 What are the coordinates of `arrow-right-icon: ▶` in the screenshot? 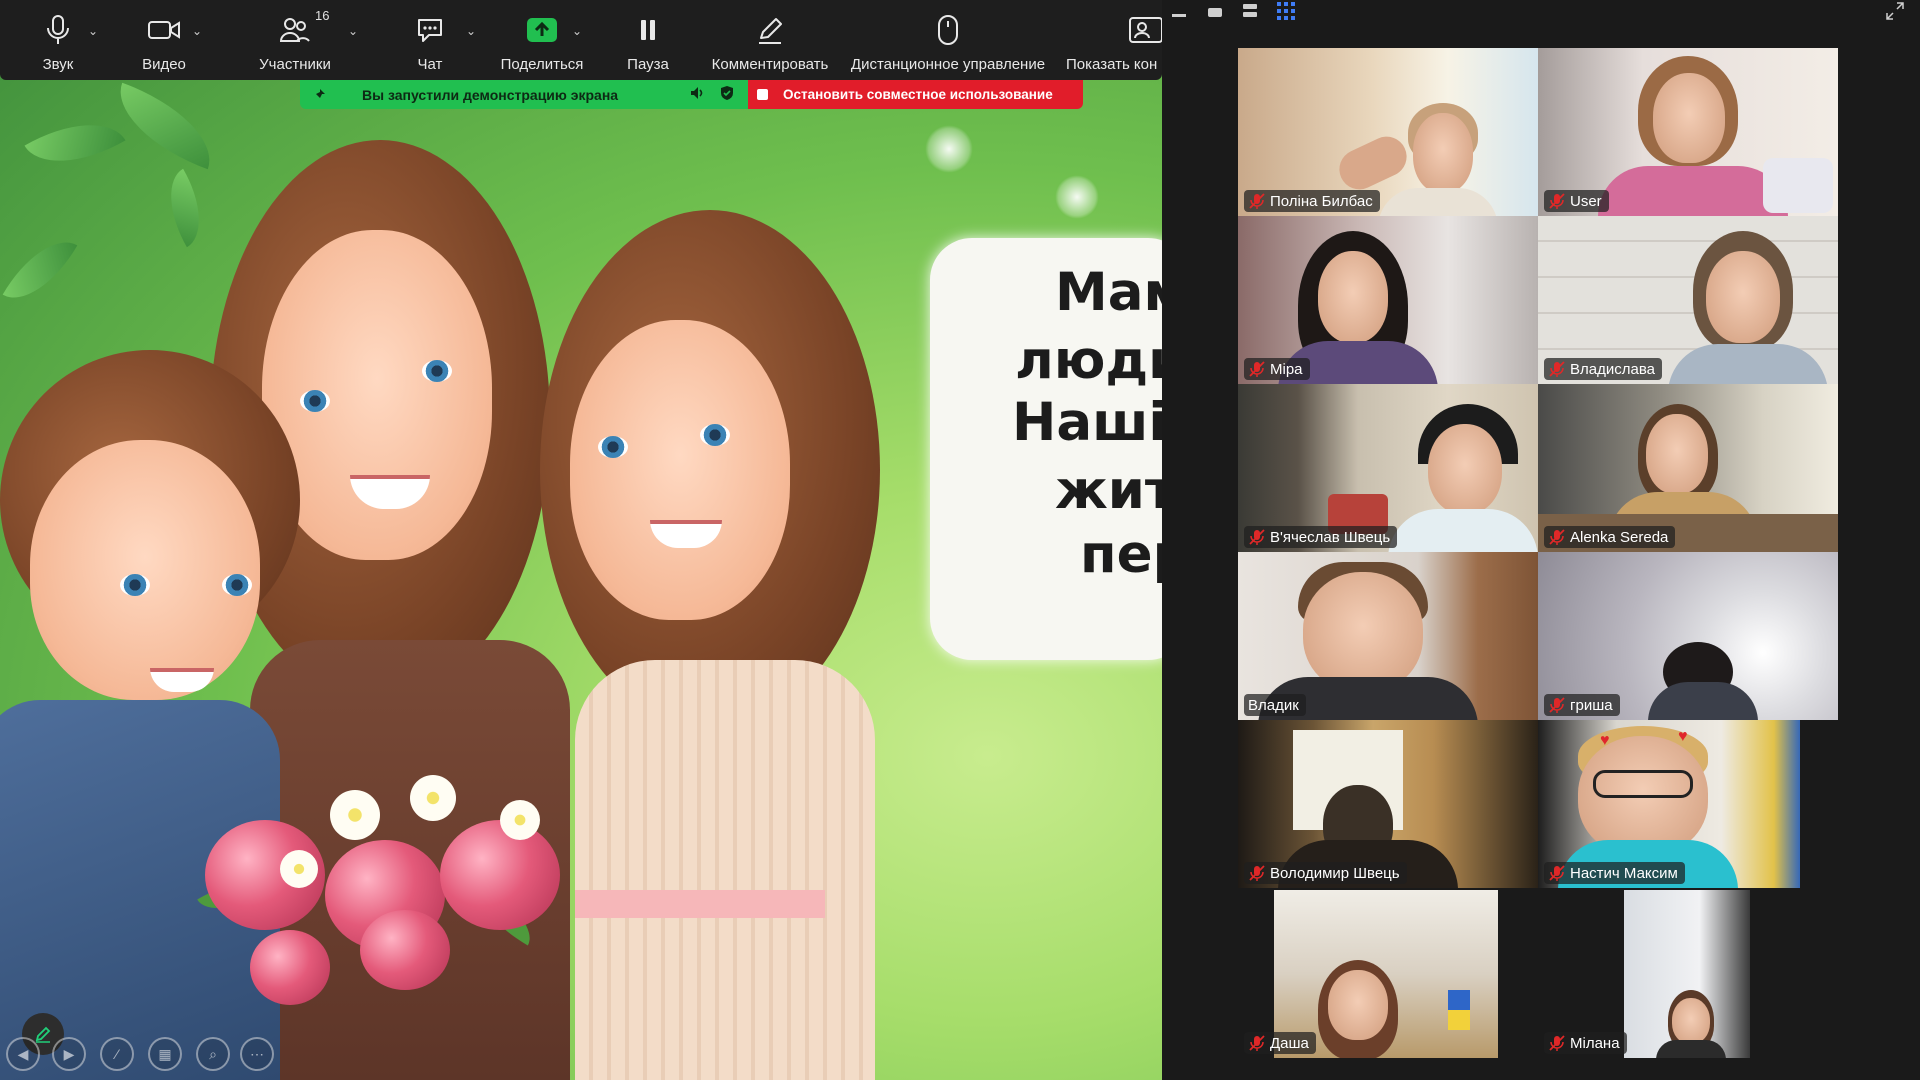 It's located at (69, 1053).